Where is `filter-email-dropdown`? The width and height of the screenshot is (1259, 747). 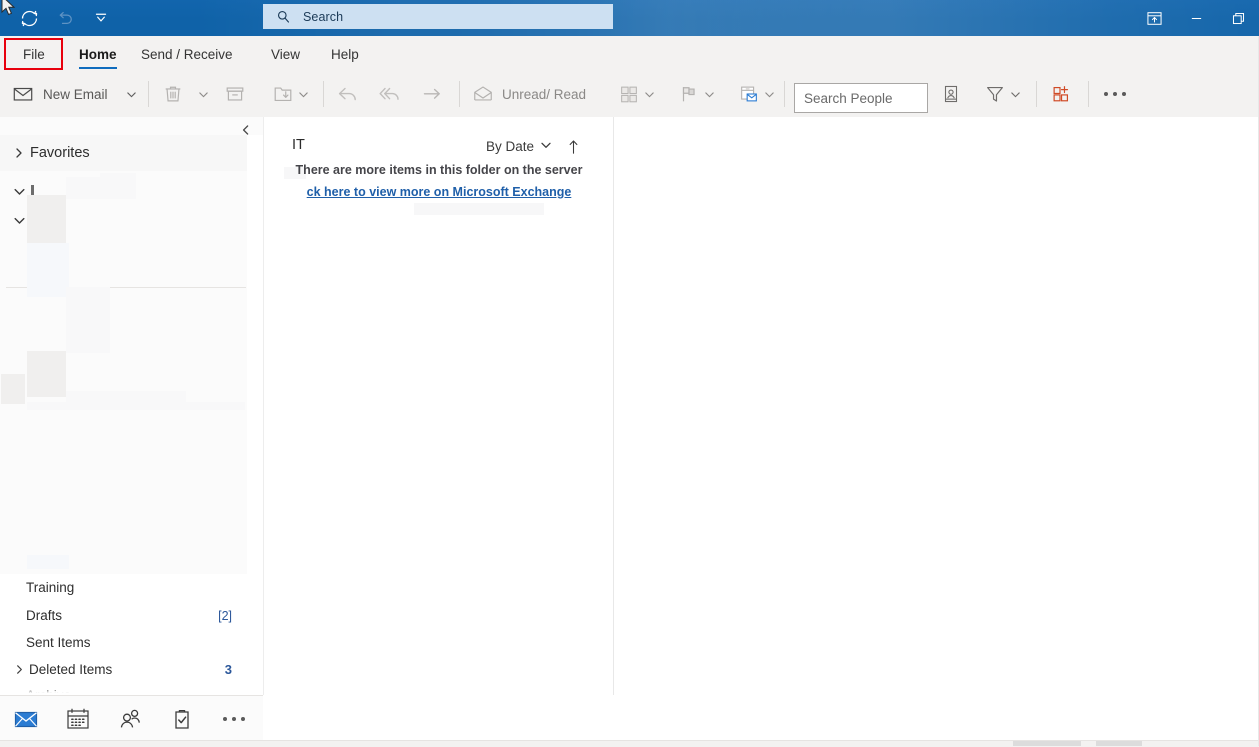
filter-email-dropdown is located at coordinates (1015, 94).